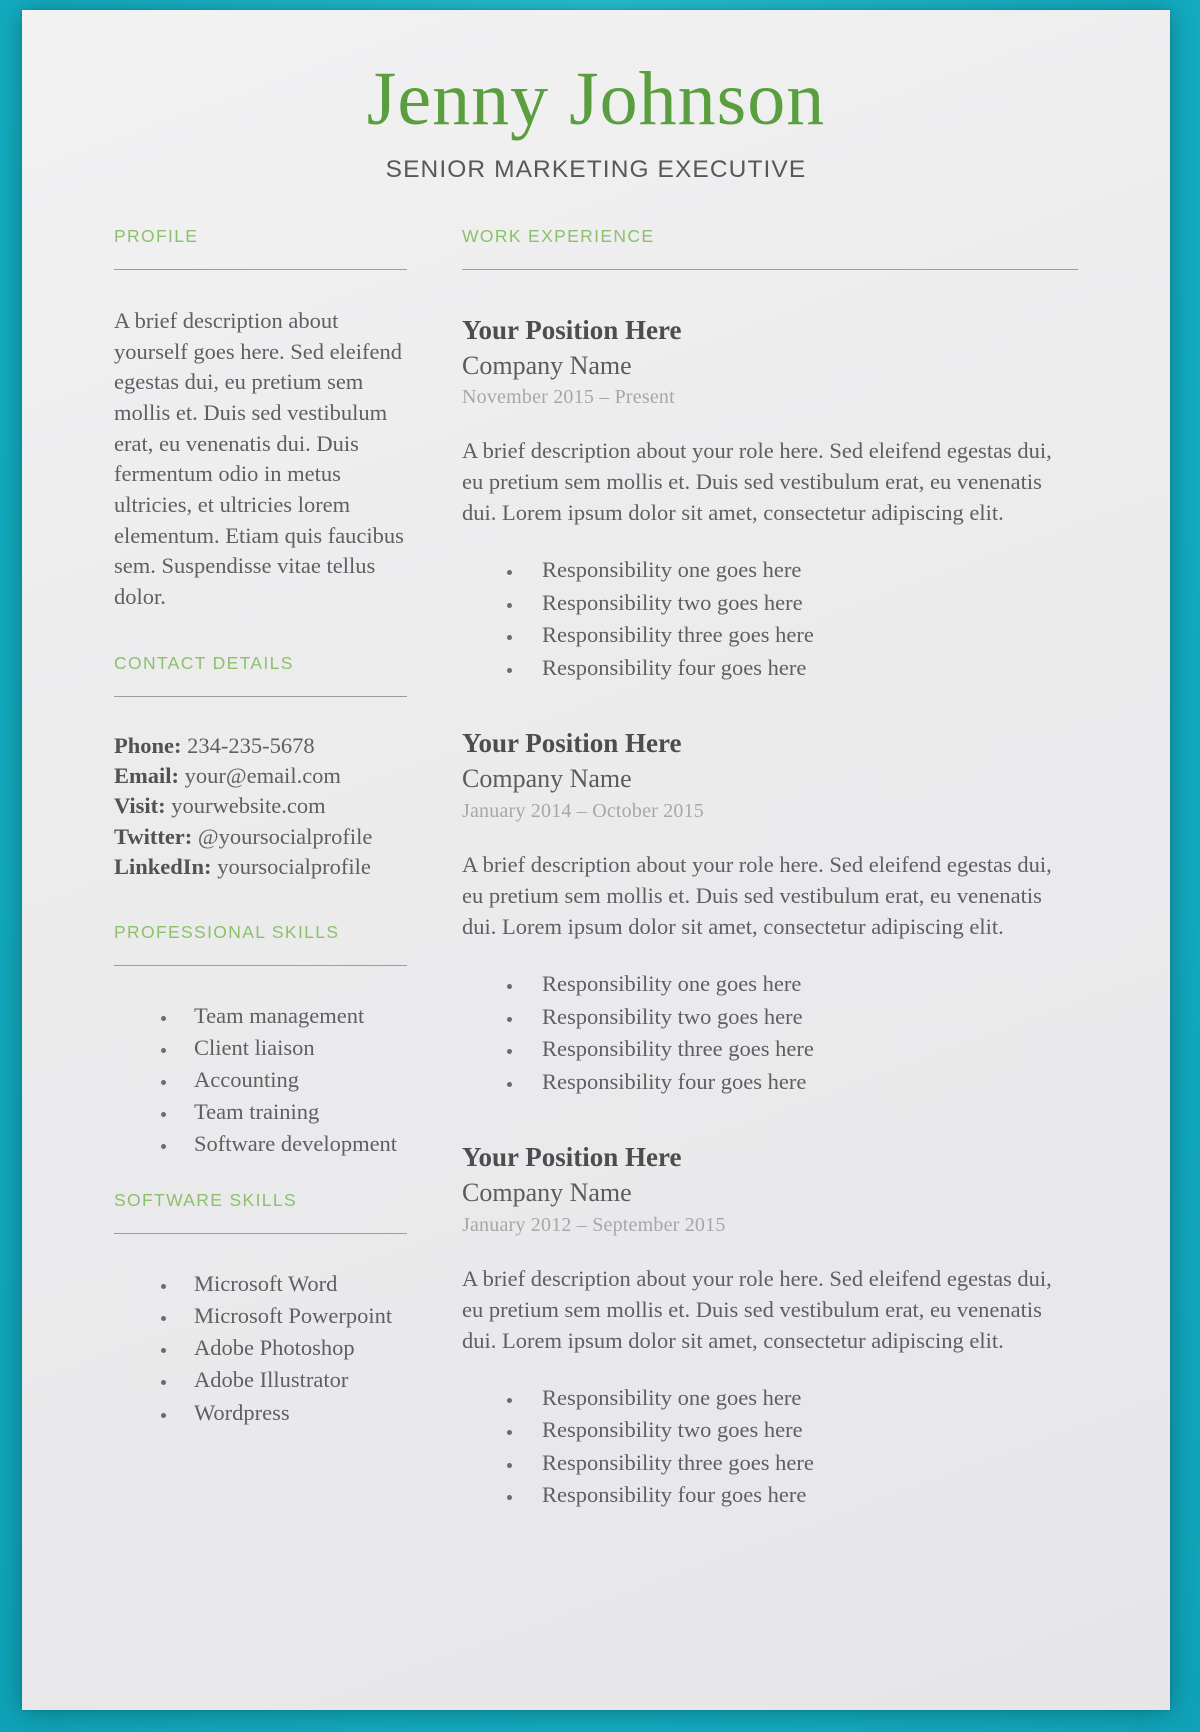 The width and height of the screenshot is (1200, 1732). What do you see at coordinates (596, 169) in the screenshot?
I see `candidate-job-title: SENIOR MARKETING EXECUTIVE` at bounding box center [596, 169].